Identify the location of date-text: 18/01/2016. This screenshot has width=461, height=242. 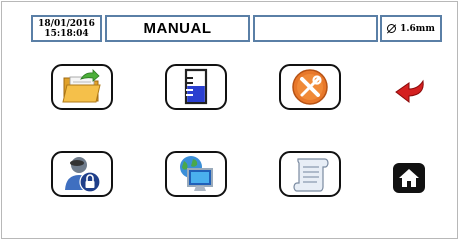
(66, 23).